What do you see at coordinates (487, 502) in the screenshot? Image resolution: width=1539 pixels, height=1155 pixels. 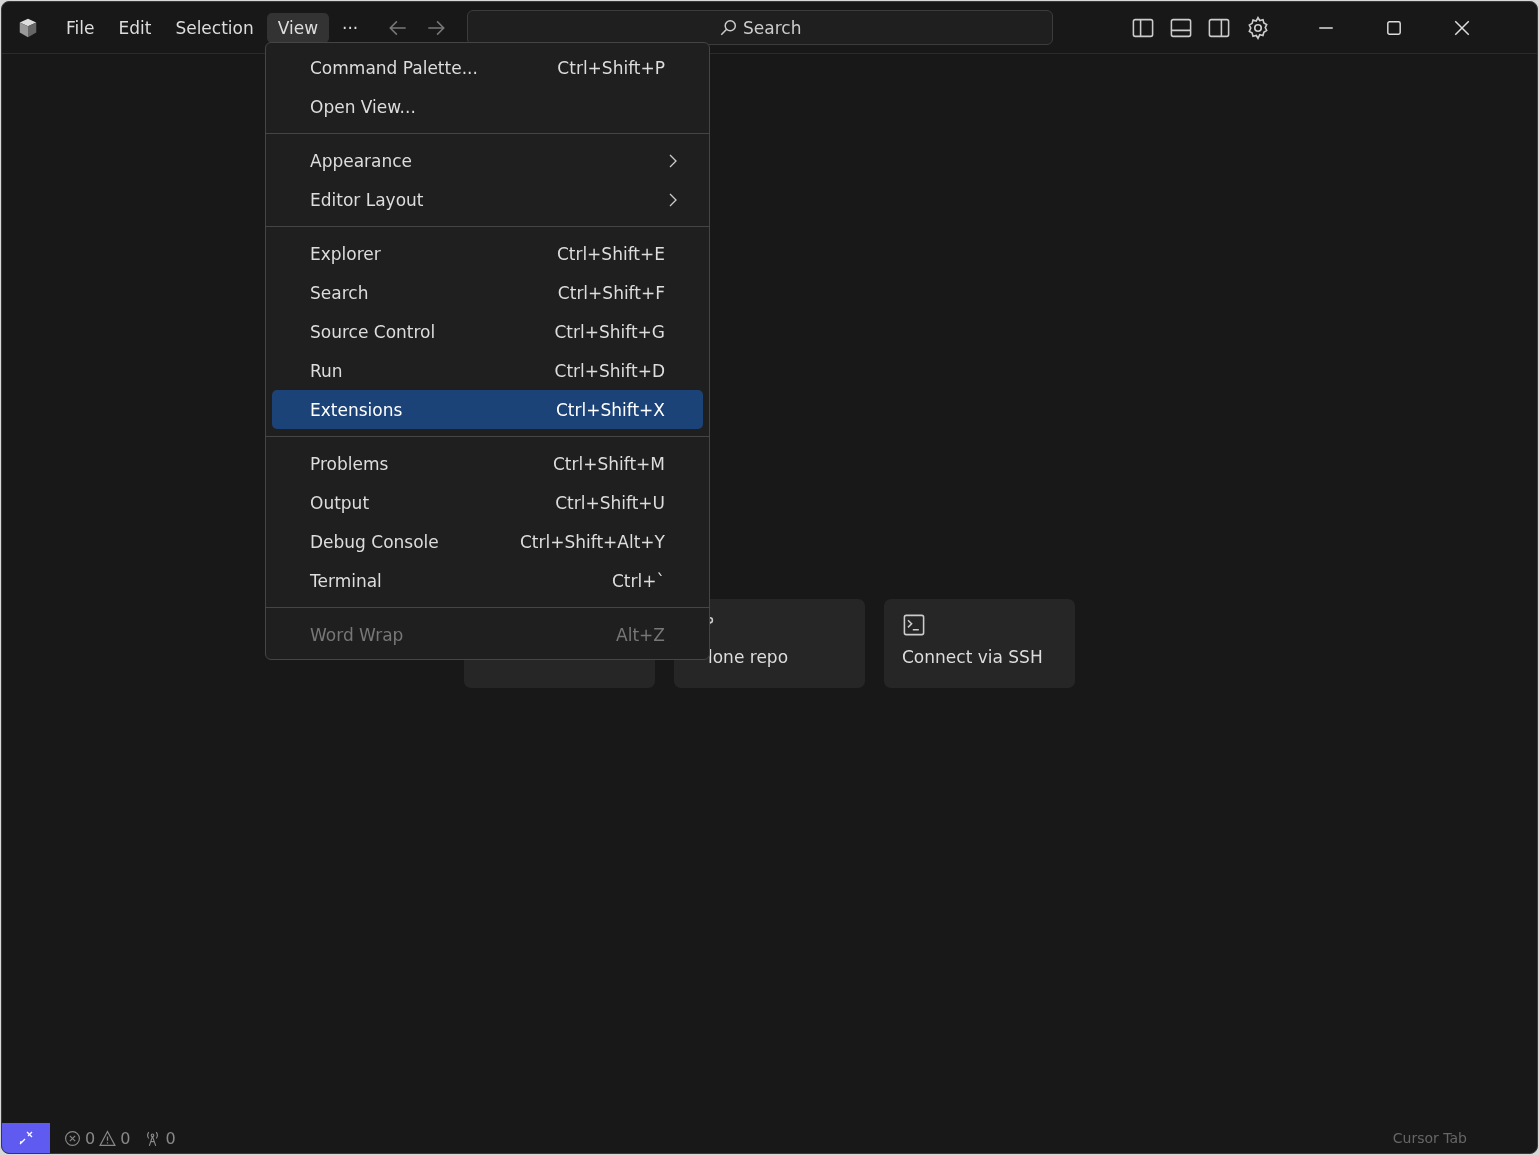 I see `menu-entry: Output Ctrl+Shift+U` at bounding box center [487, 502].